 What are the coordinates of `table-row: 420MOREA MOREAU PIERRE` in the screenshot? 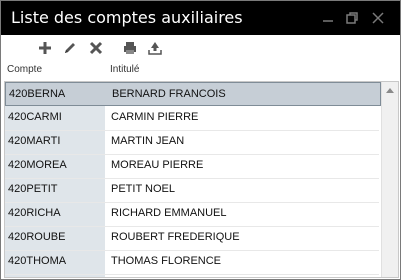 It's located at (192, 166).